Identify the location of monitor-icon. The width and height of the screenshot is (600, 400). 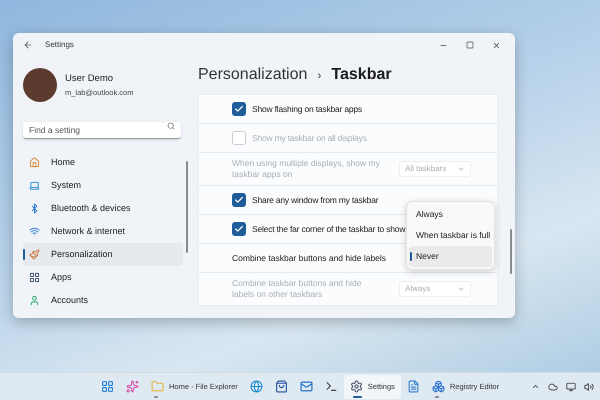
(571, 387).